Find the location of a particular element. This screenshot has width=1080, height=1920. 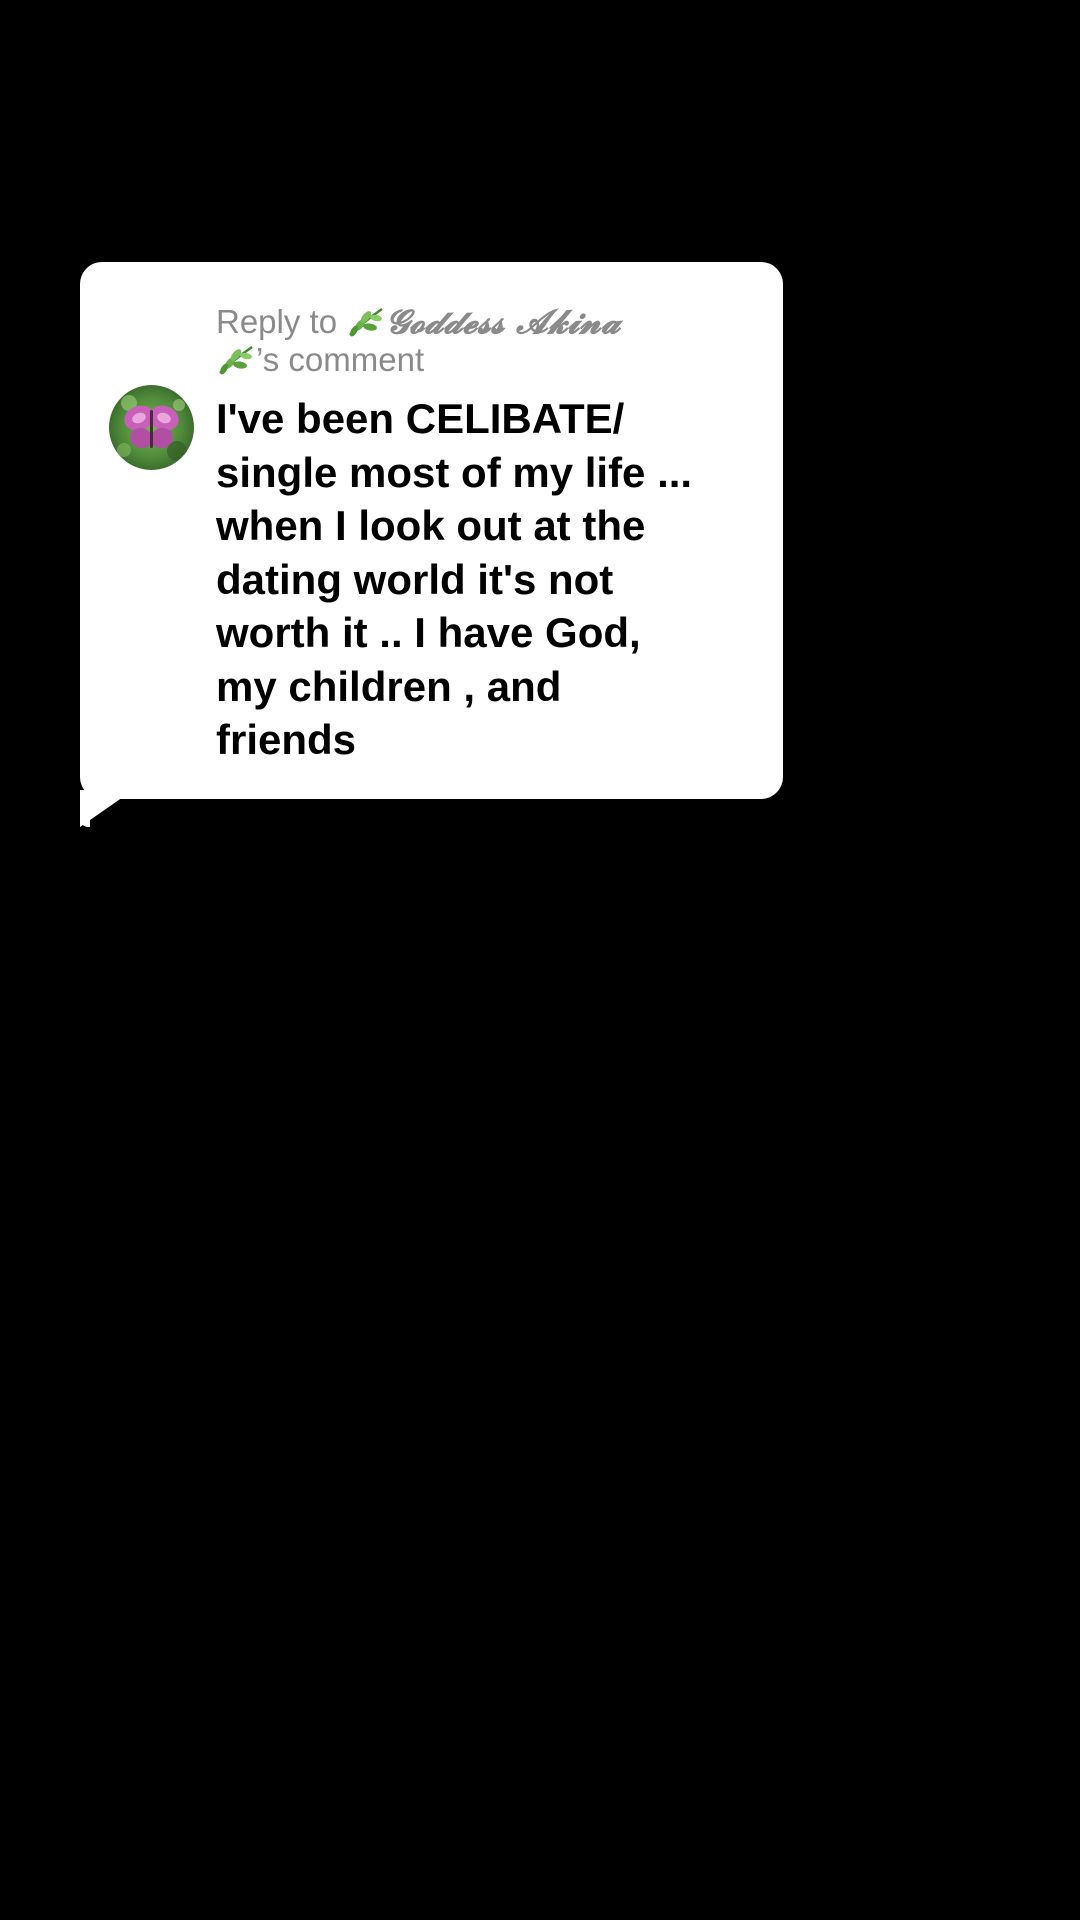

bubble-tail-pointer is located at coordinates (103, 811).